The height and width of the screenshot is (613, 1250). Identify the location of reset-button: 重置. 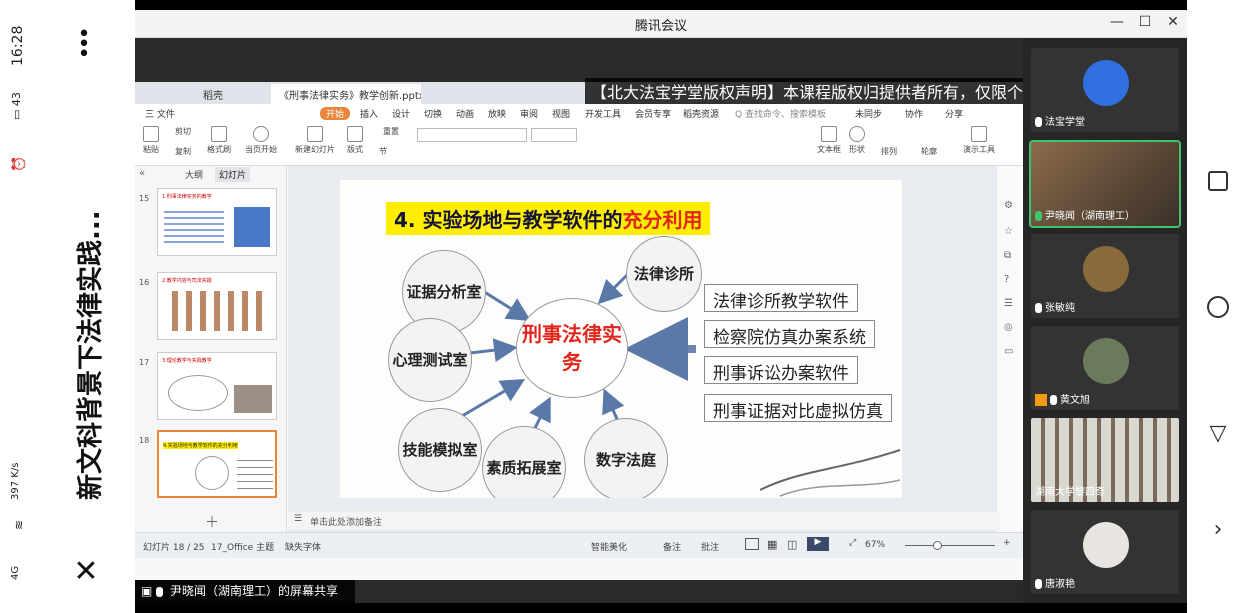
(391, 131).